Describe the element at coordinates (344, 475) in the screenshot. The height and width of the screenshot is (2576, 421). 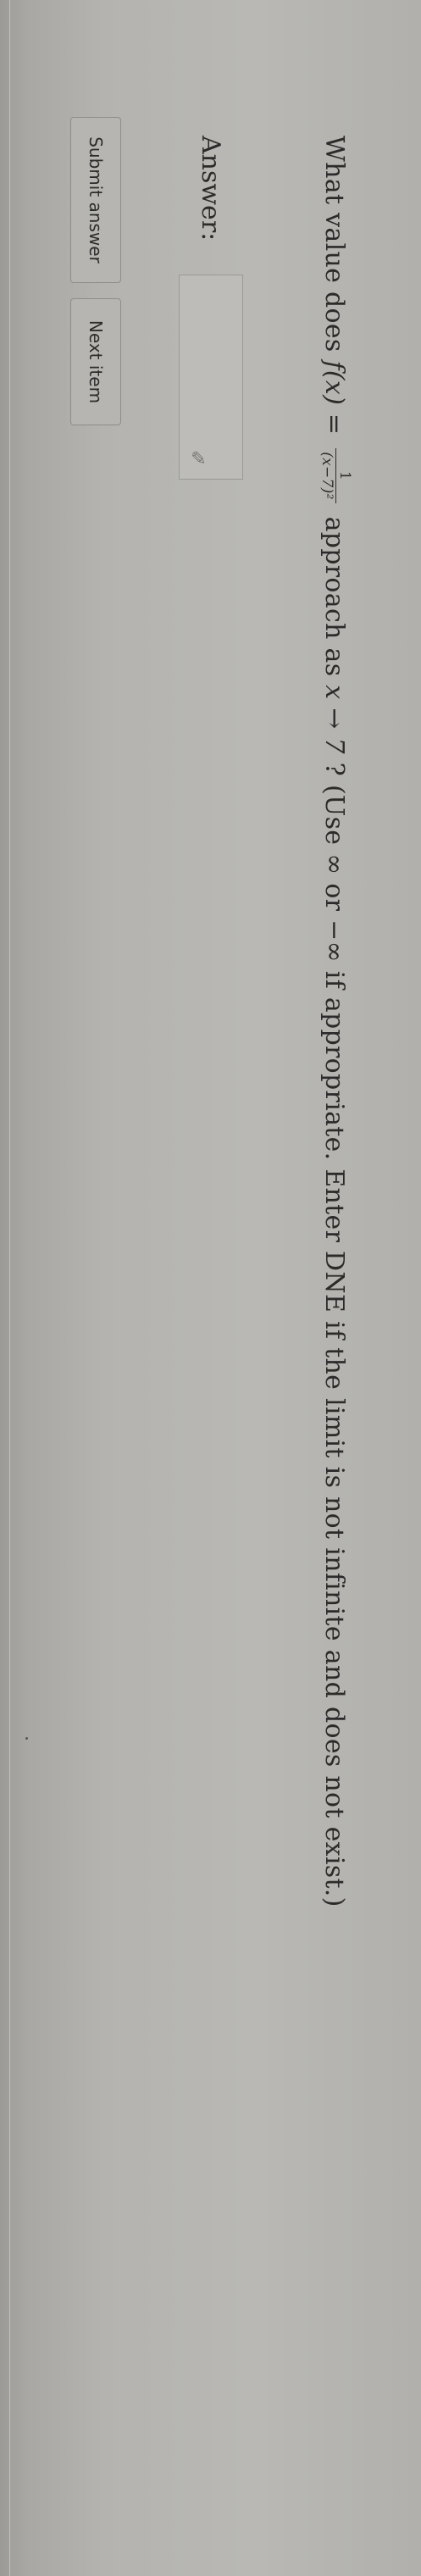
I see `fraction-numerator: 1` at that location.